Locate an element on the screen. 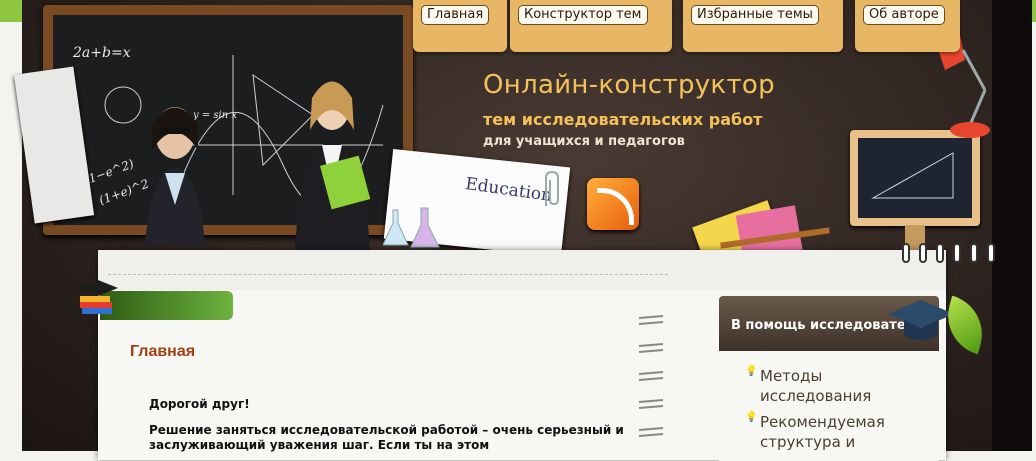 The width and height of the screenshot is (1036, 461). site-title: Онлайн-конструктор is located at coordinates (629, 85).